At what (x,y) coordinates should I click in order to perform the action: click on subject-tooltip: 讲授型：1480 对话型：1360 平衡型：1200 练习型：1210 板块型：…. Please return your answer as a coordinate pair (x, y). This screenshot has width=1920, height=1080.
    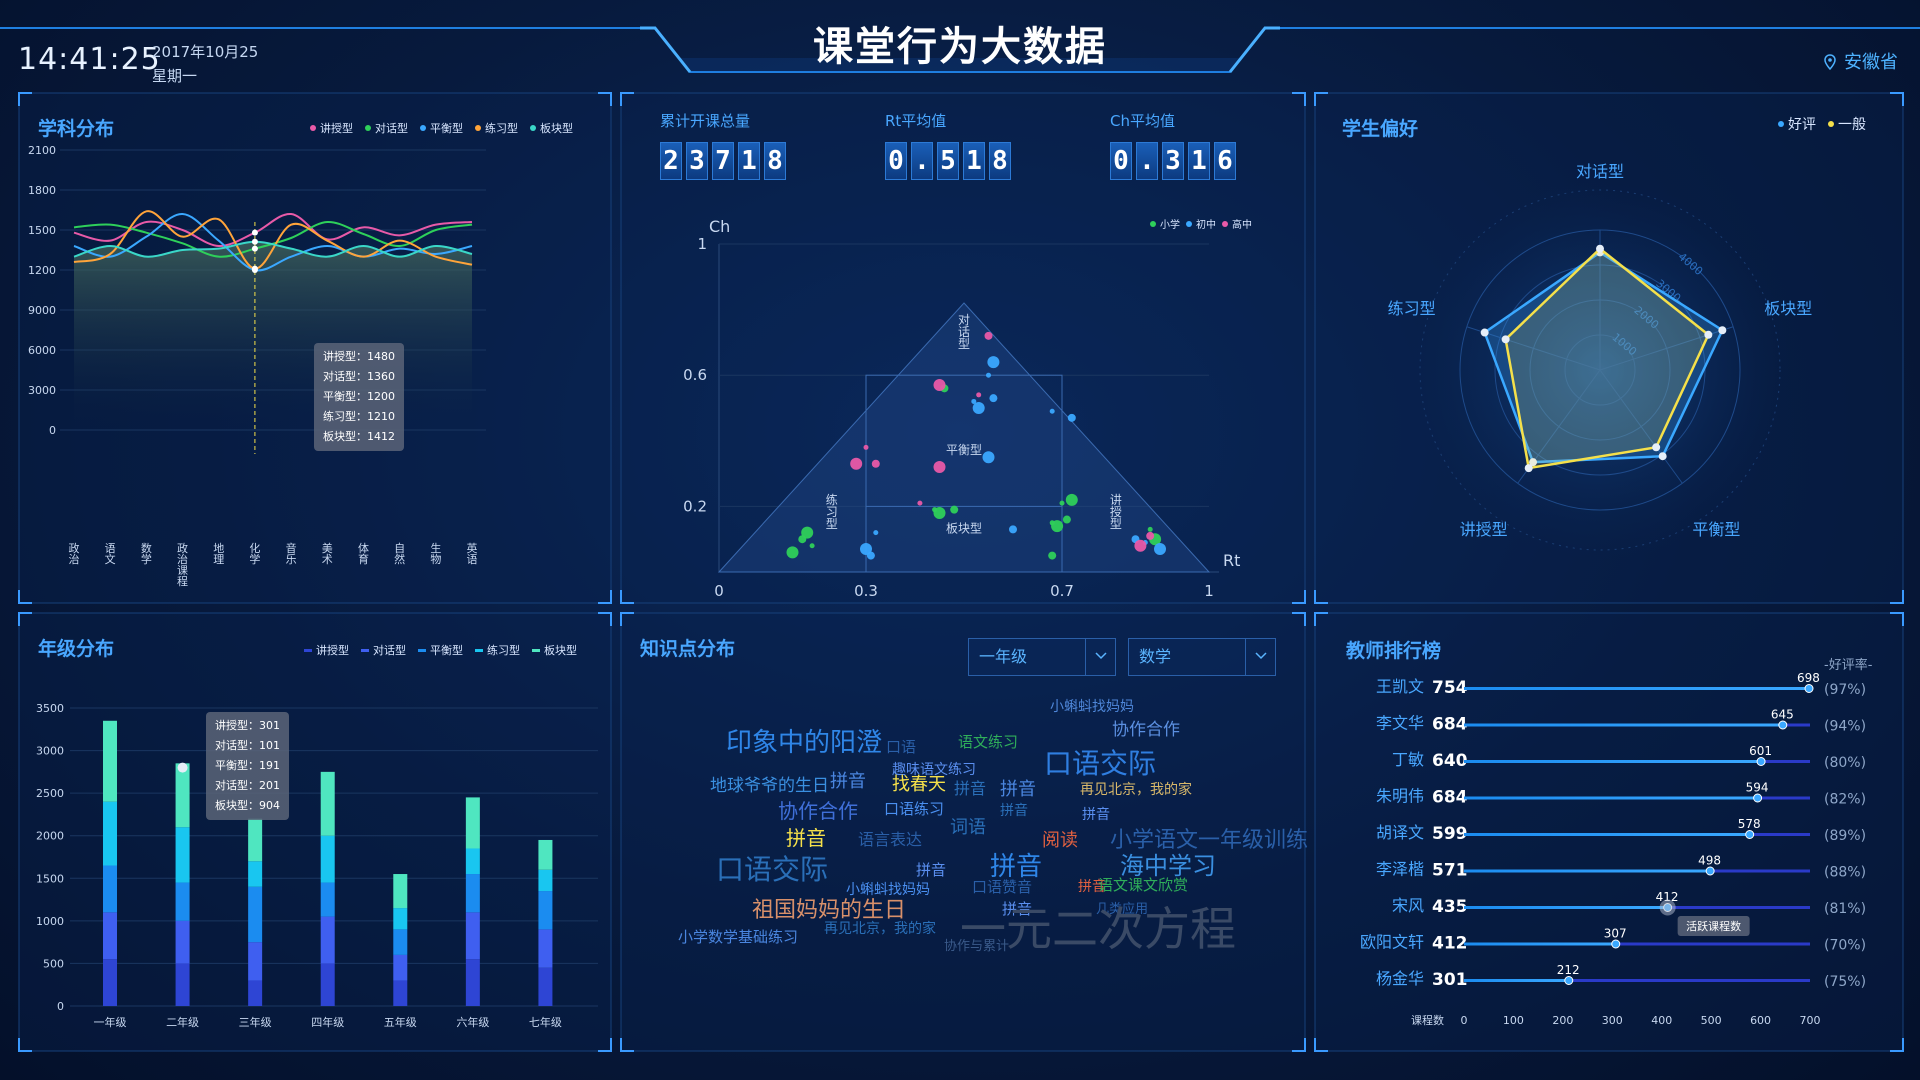
    Looking at the image, I should click on (359, 397).